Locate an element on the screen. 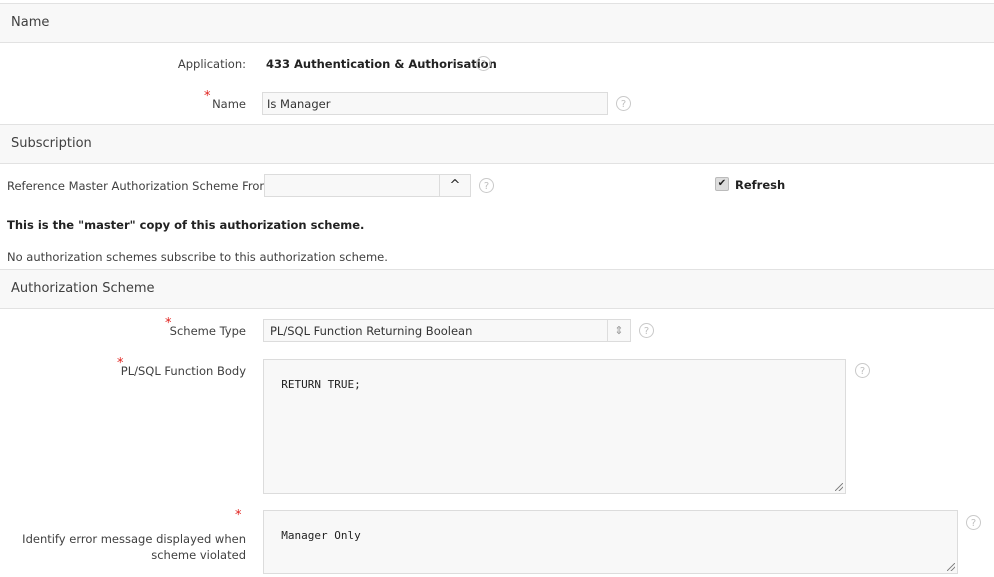 This screenshot has height=577, width=994. function-body-label: PL/SQL Function Body is located at coordinates (183, 371).